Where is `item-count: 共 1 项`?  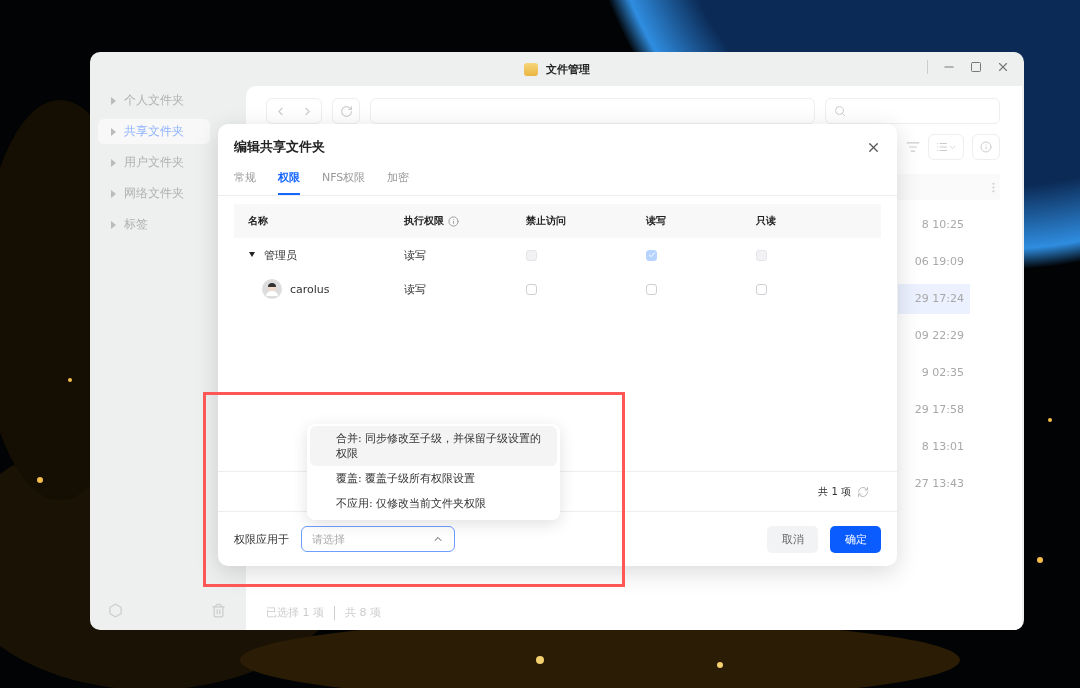
item-count: 共 1 项 is located at coordinates (834, 491).